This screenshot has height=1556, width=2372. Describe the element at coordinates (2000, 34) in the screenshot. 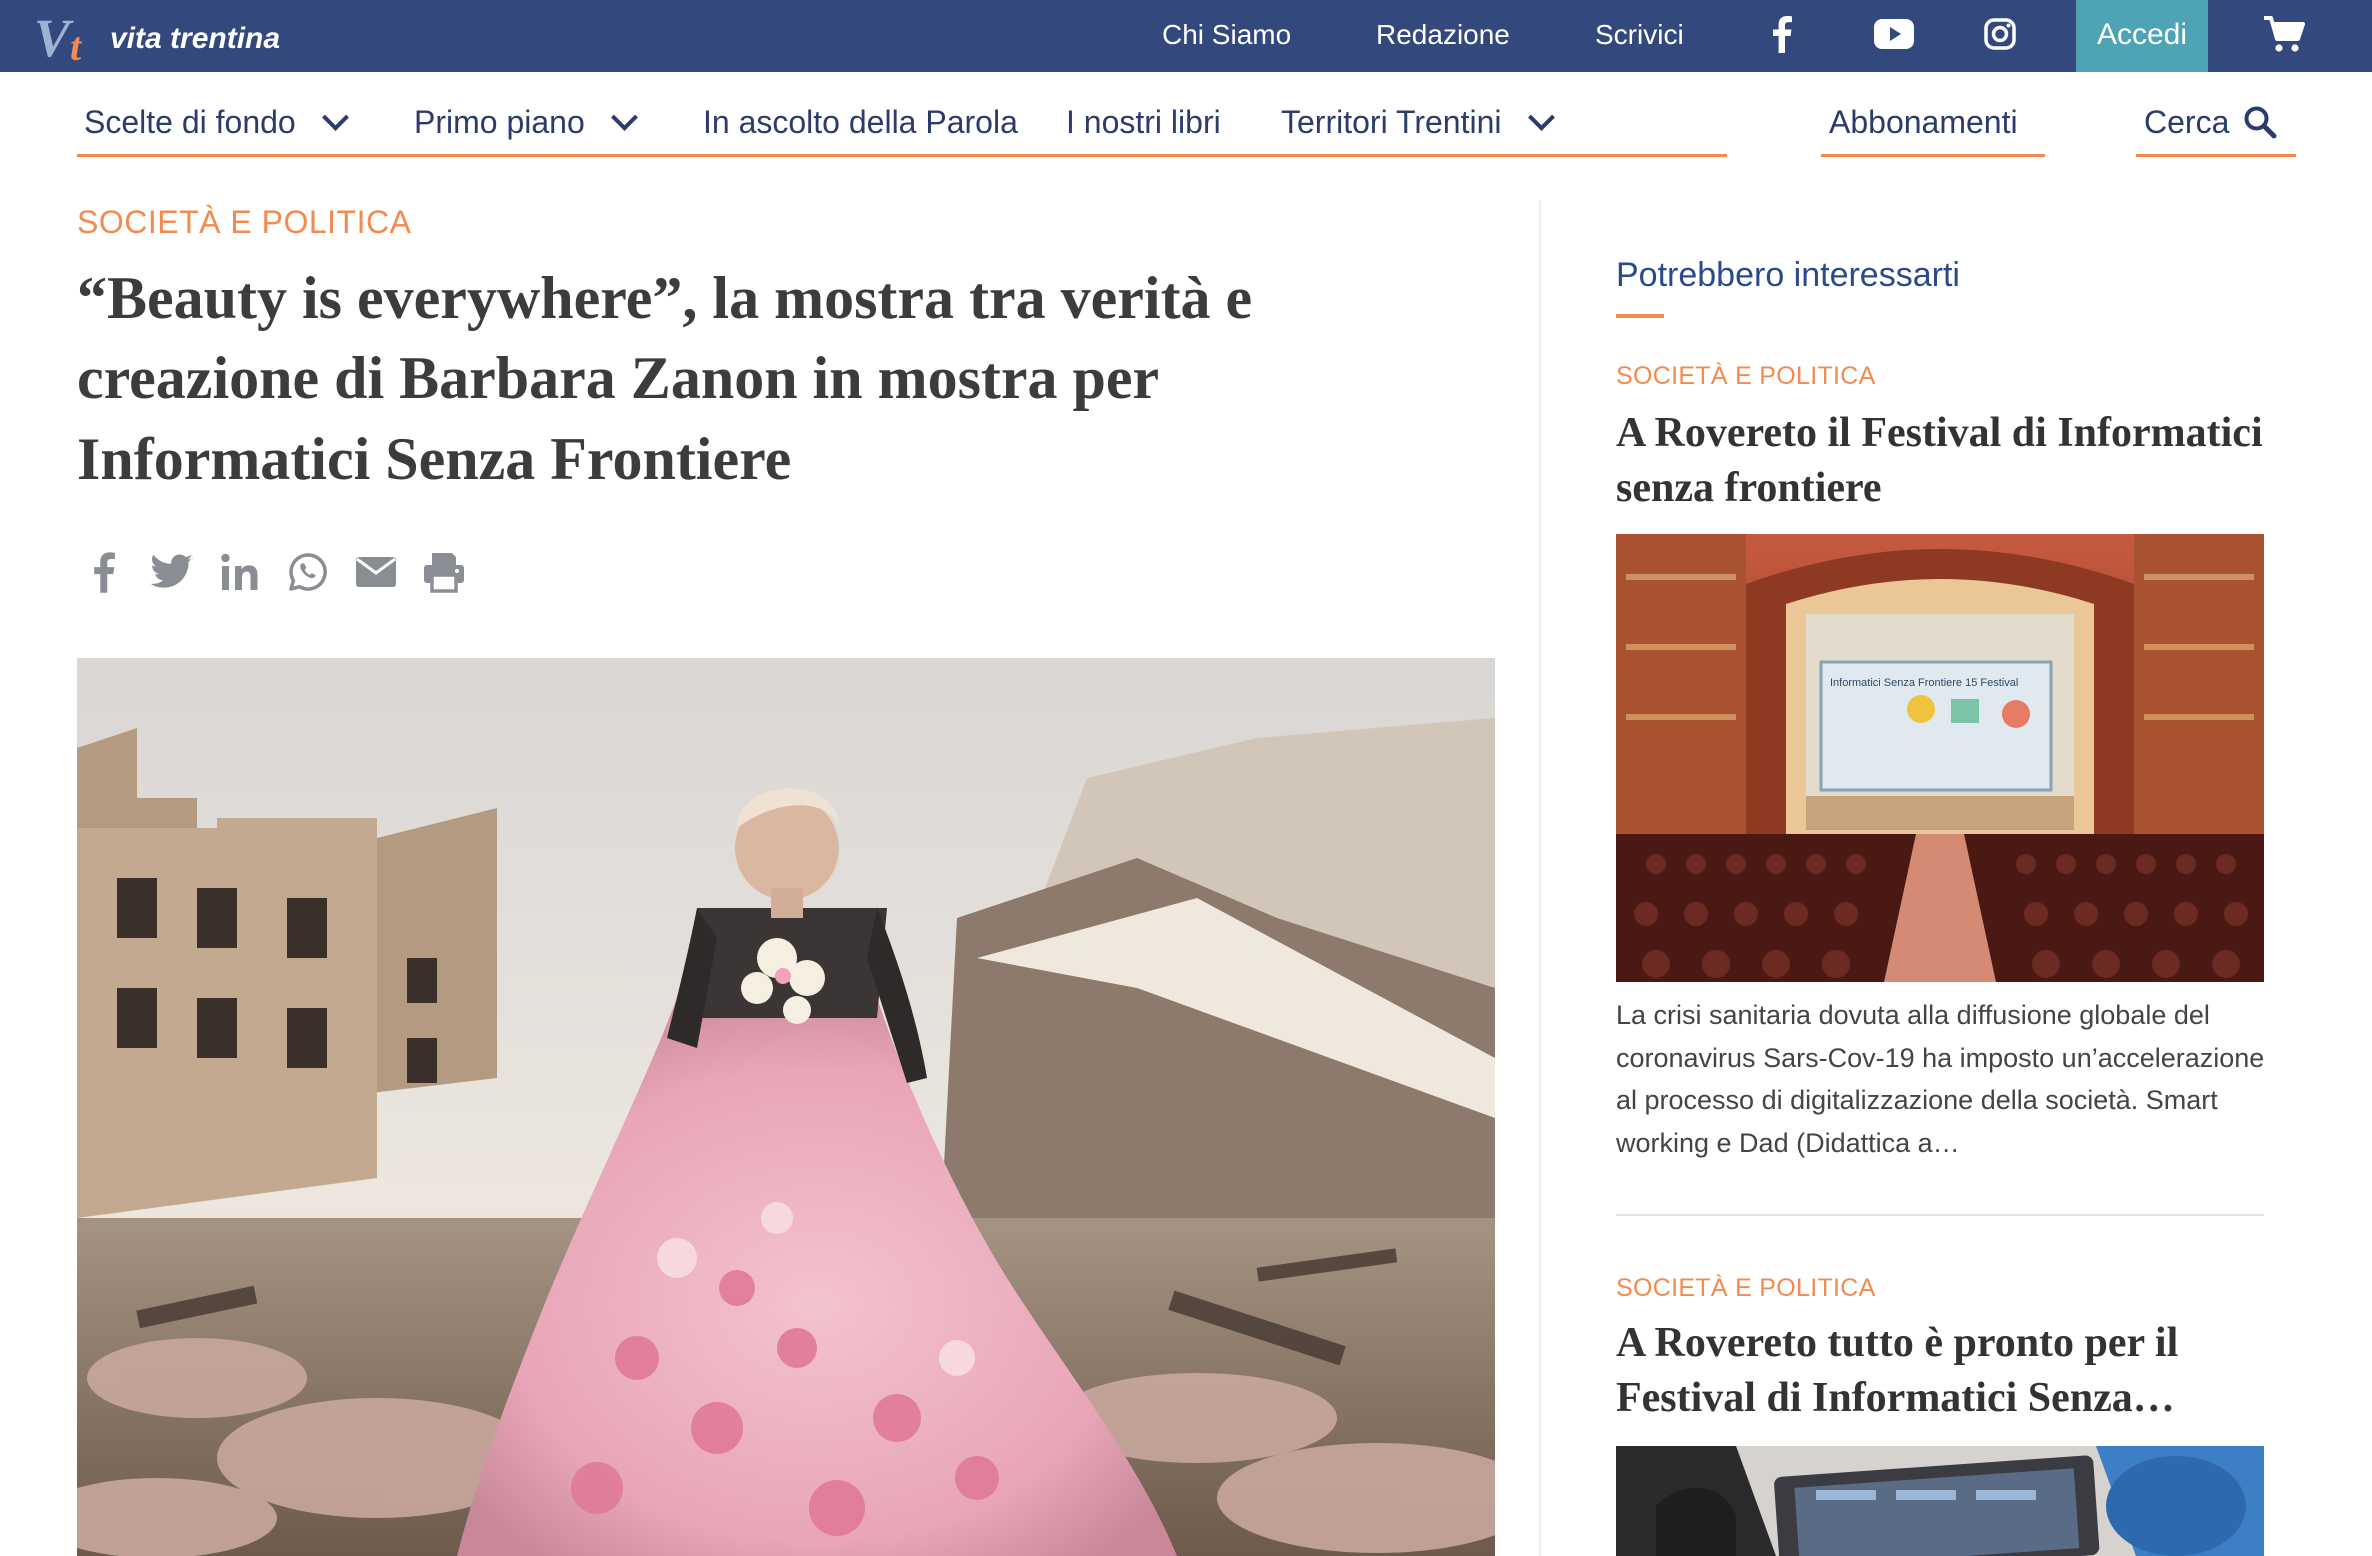

I see `instagram-icon` at that location.